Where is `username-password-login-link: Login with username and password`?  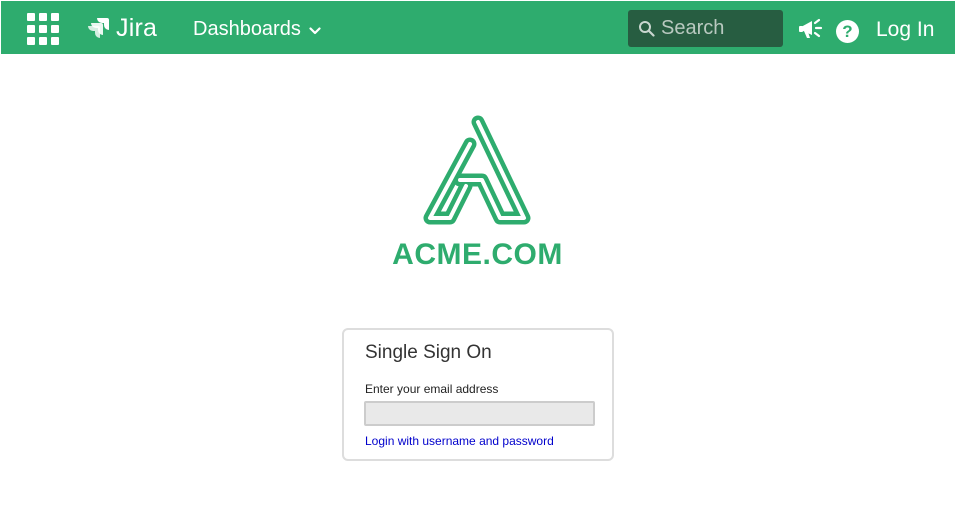
username-password-login-link: Login with username and password is located at coordinates (459, 441).